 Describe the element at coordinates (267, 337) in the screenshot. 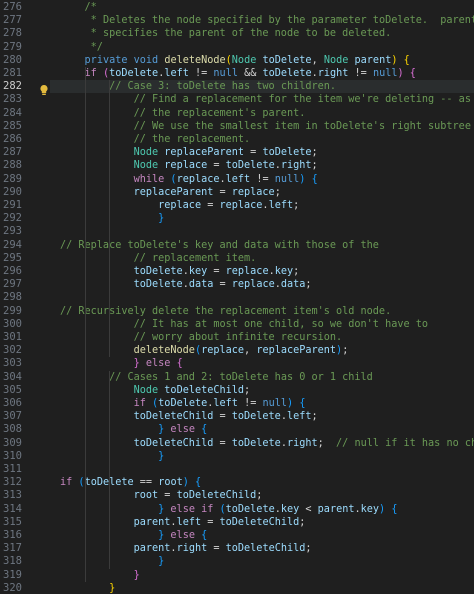

I see `code-line: // worry about infinite recursion.` at that location.